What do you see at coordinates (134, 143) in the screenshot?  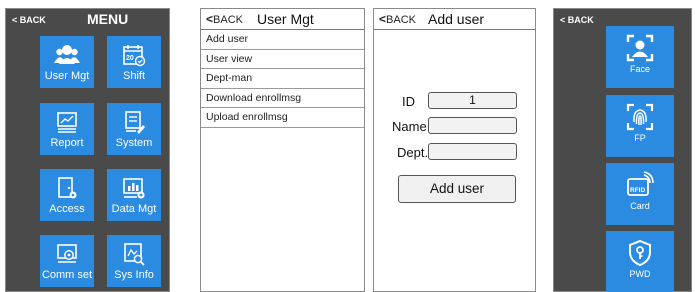 I see `tile-label: System` at bounding box center [134, 143].